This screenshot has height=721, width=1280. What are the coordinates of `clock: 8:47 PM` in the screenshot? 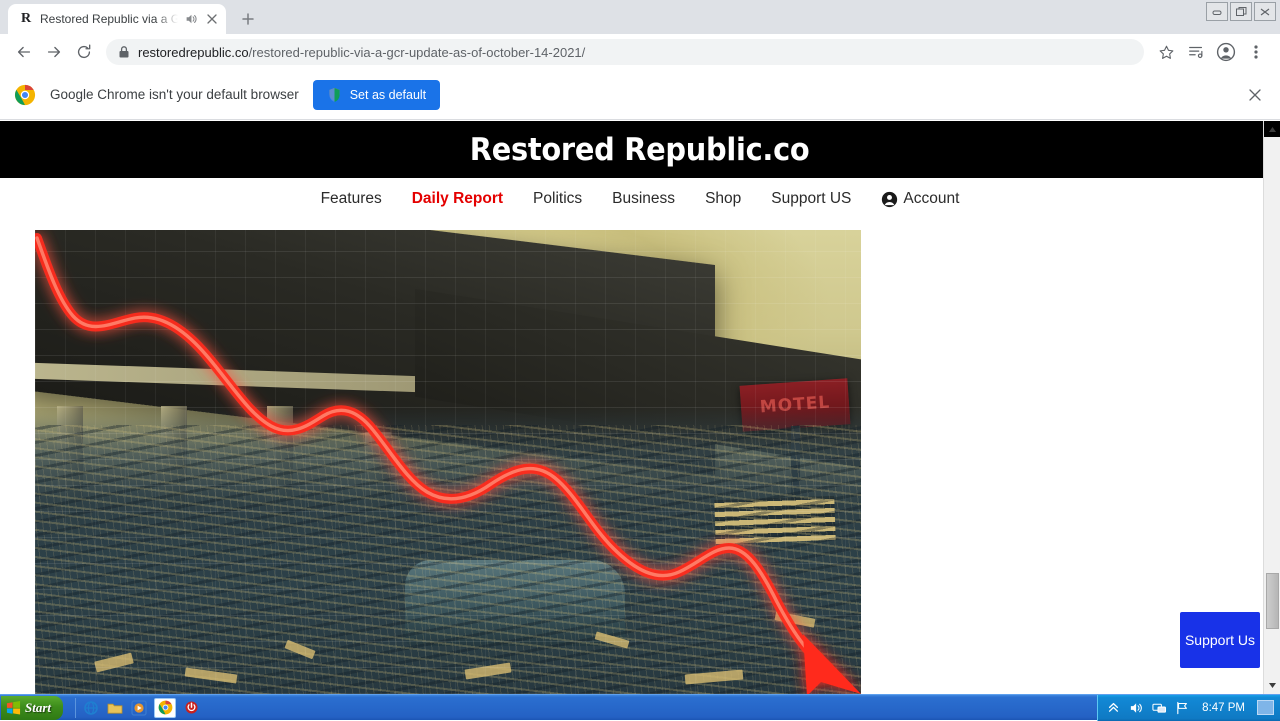 It's located at (1223, 708).